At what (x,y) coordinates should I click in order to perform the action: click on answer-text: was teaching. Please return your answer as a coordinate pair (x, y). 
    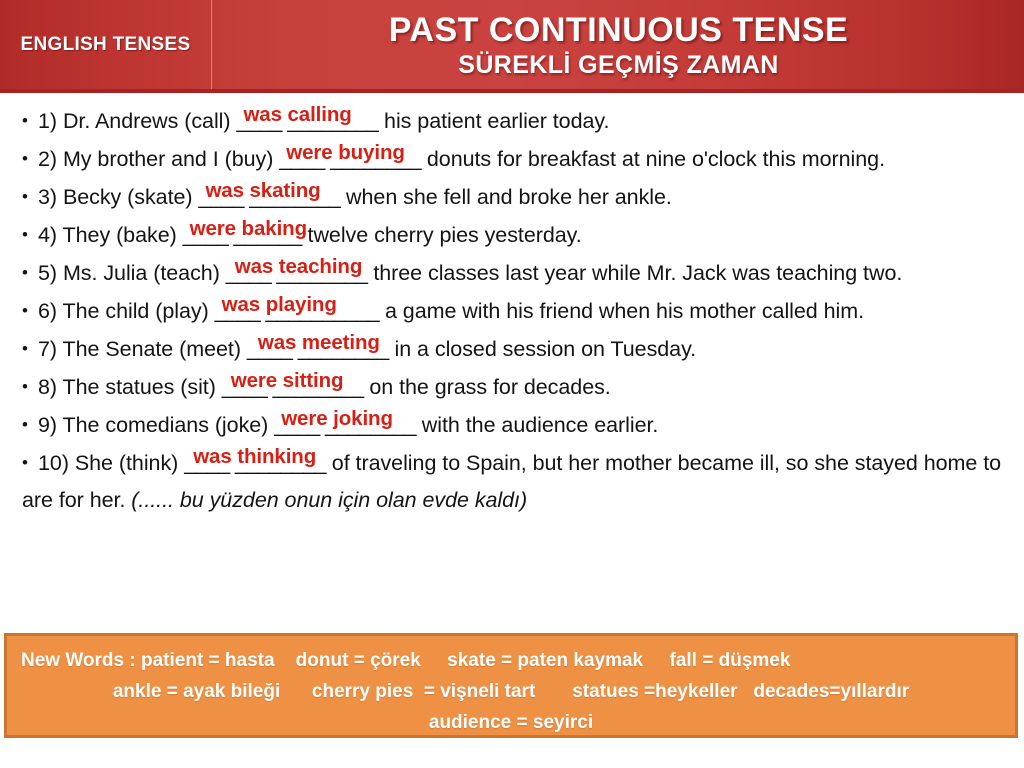
    Looking at the image, I should click on (298, 266).